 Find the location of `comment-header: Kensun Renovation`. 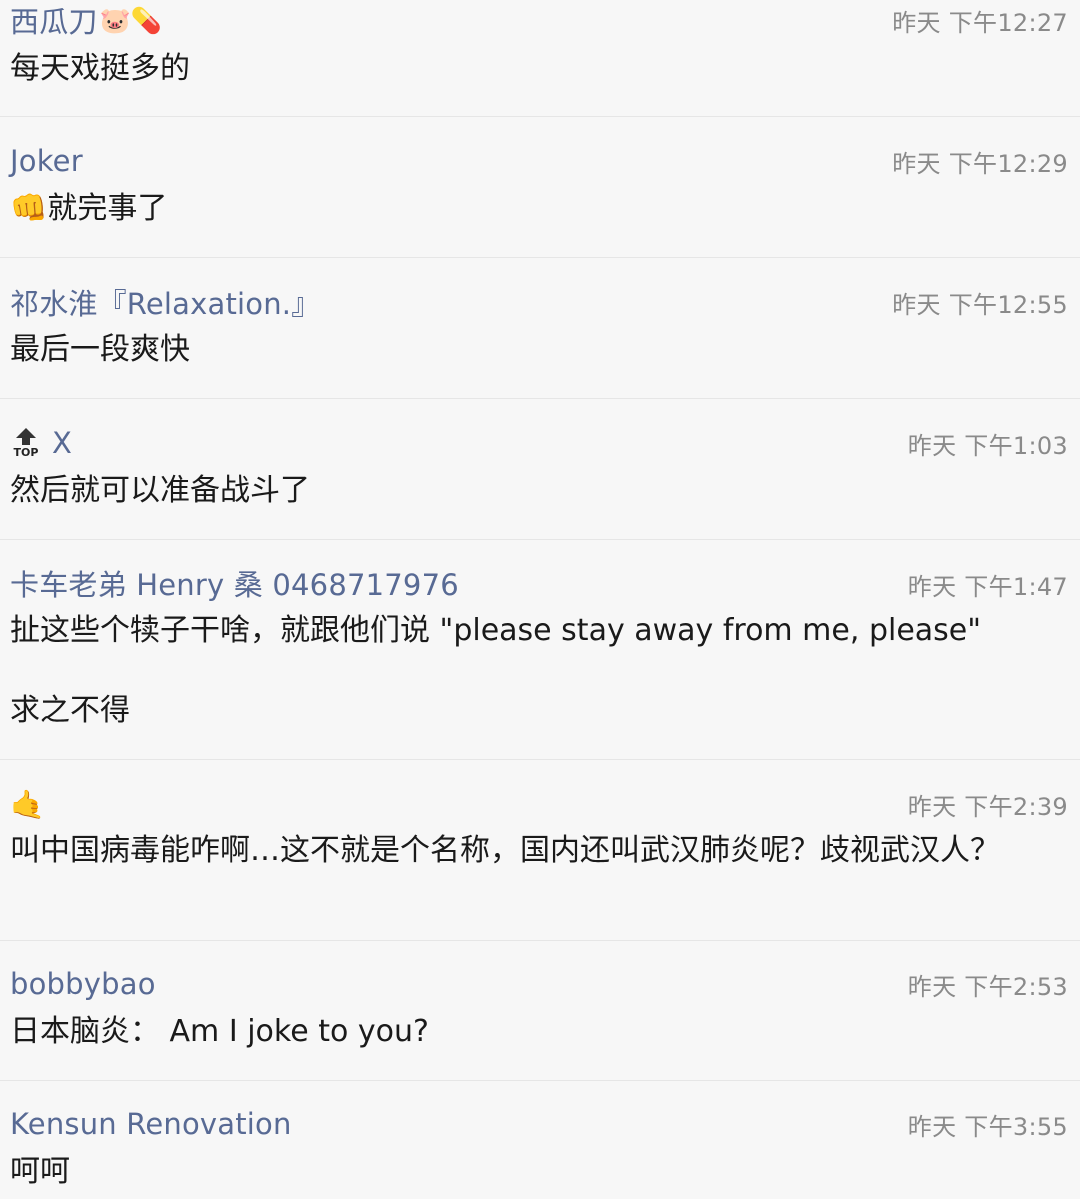

comment-header: Kensun Renovation is located at coordinates (151, 1124).